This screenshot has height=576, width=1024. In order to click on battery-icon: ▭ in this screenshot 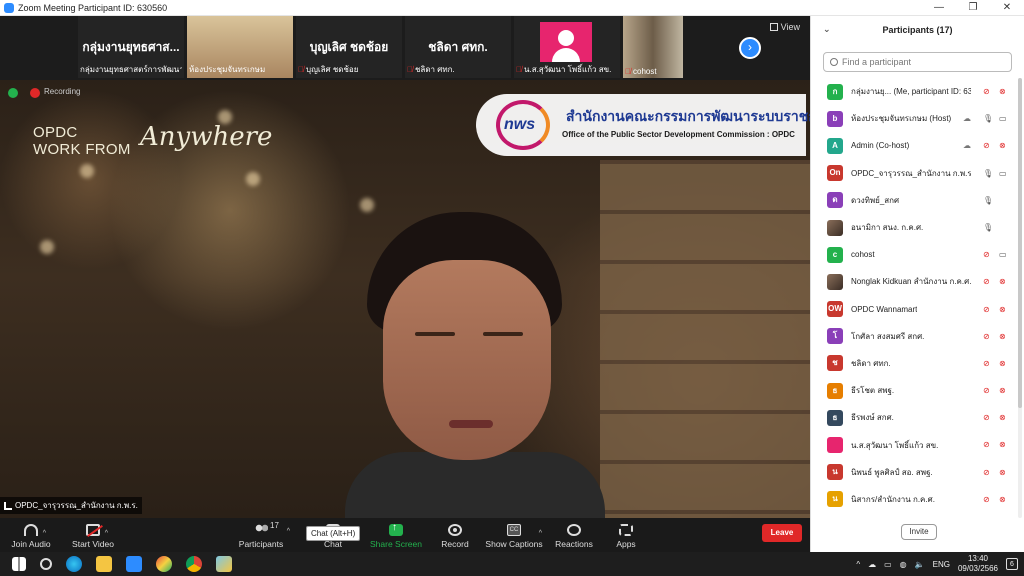, I will do `click(888, 564)`.